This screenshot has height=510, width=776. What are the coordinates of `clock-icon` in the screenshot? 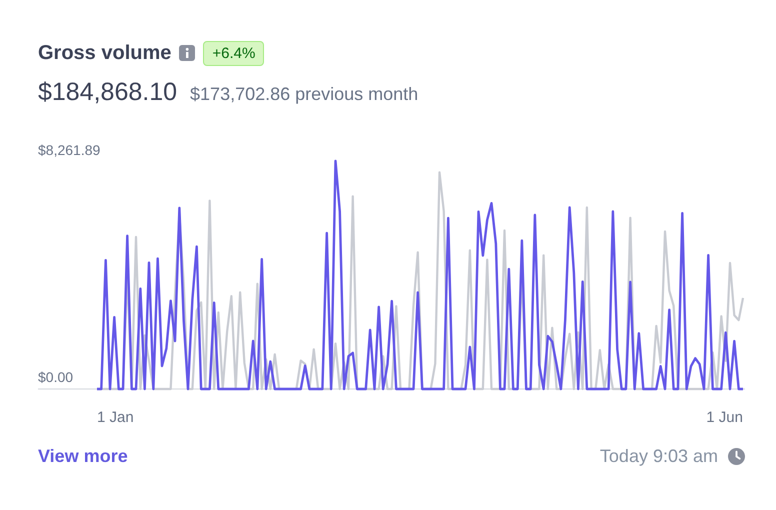 It's located at (736, 456).